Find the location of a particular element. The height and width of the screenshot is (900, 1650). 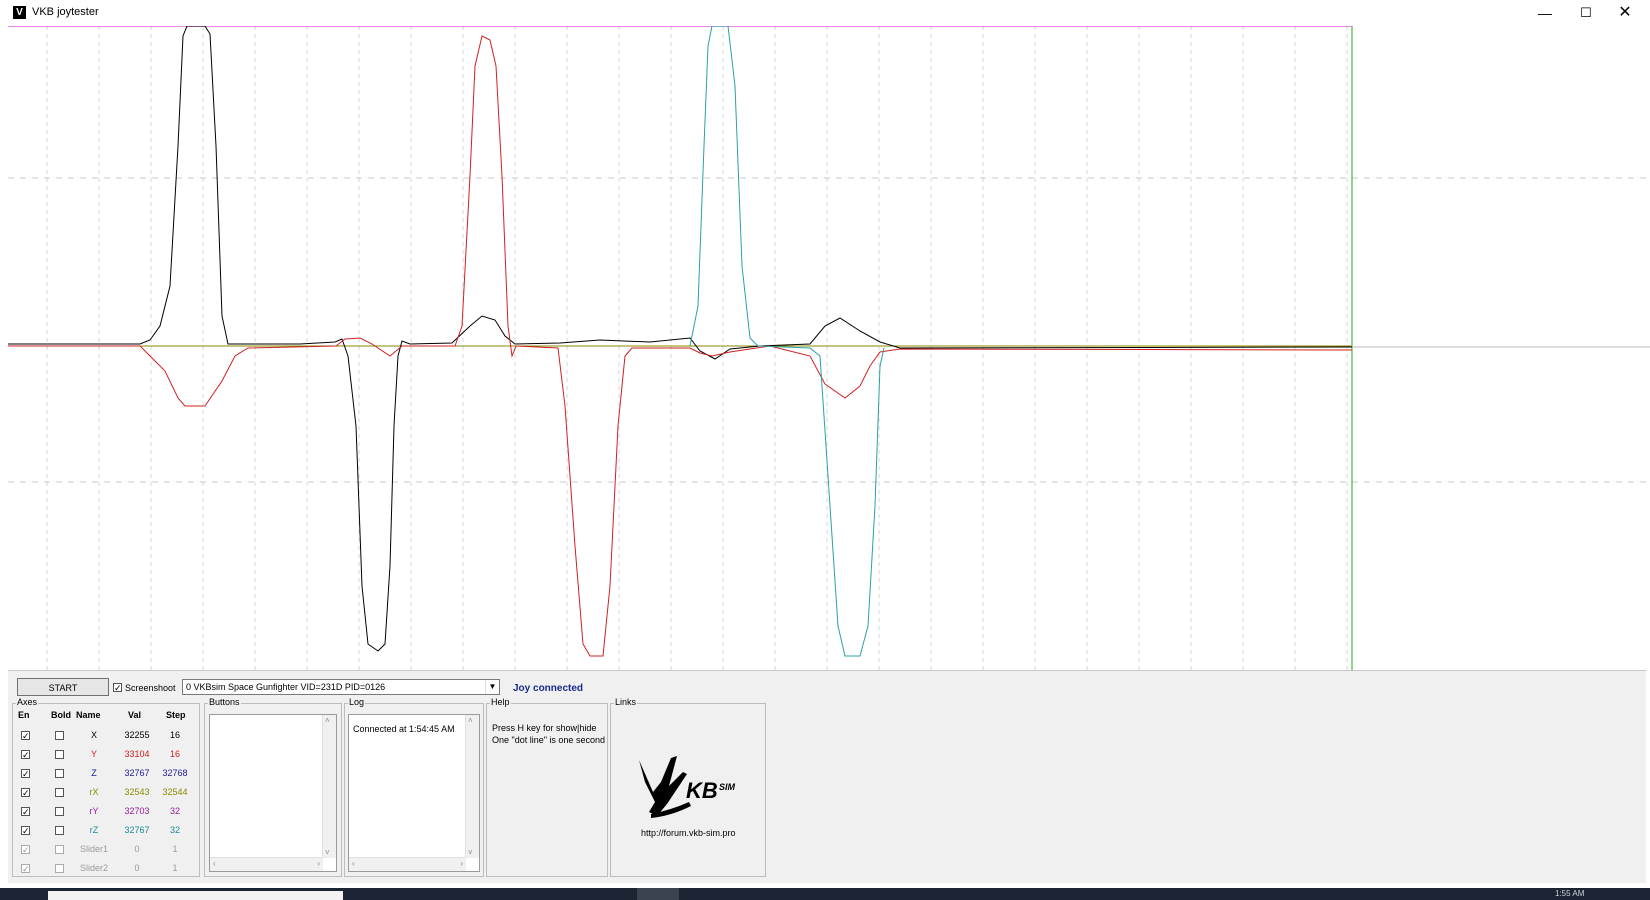

plot-line-rz is located at coordinates (787, 341).